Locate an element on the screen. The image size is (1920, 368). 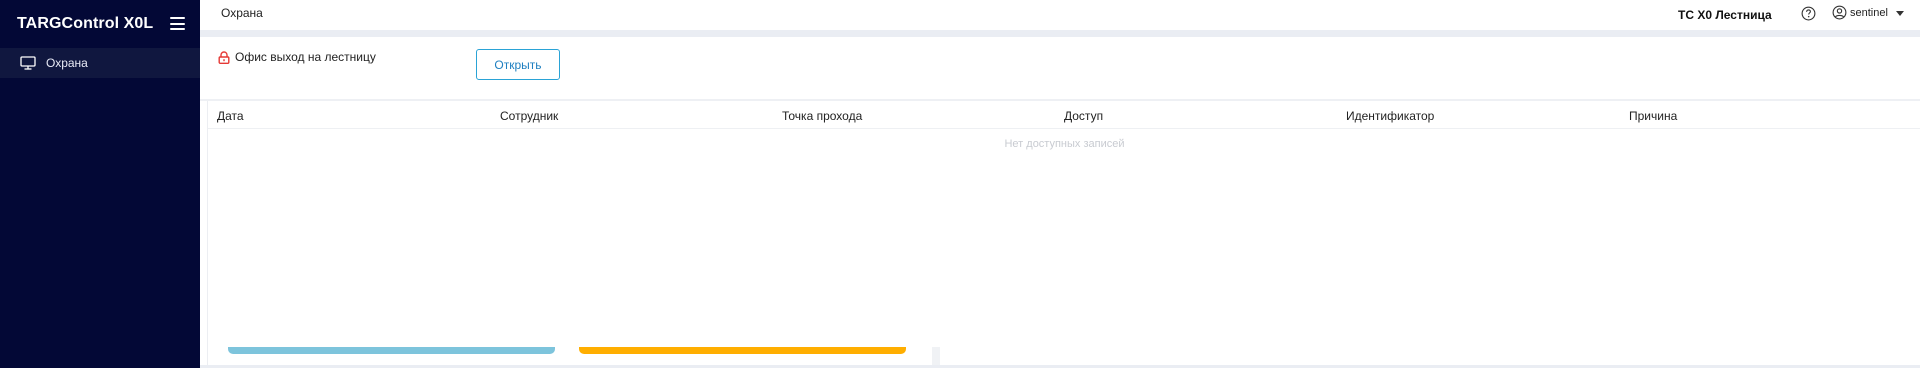
username: sentinel is located at coordinates (1869, 12).